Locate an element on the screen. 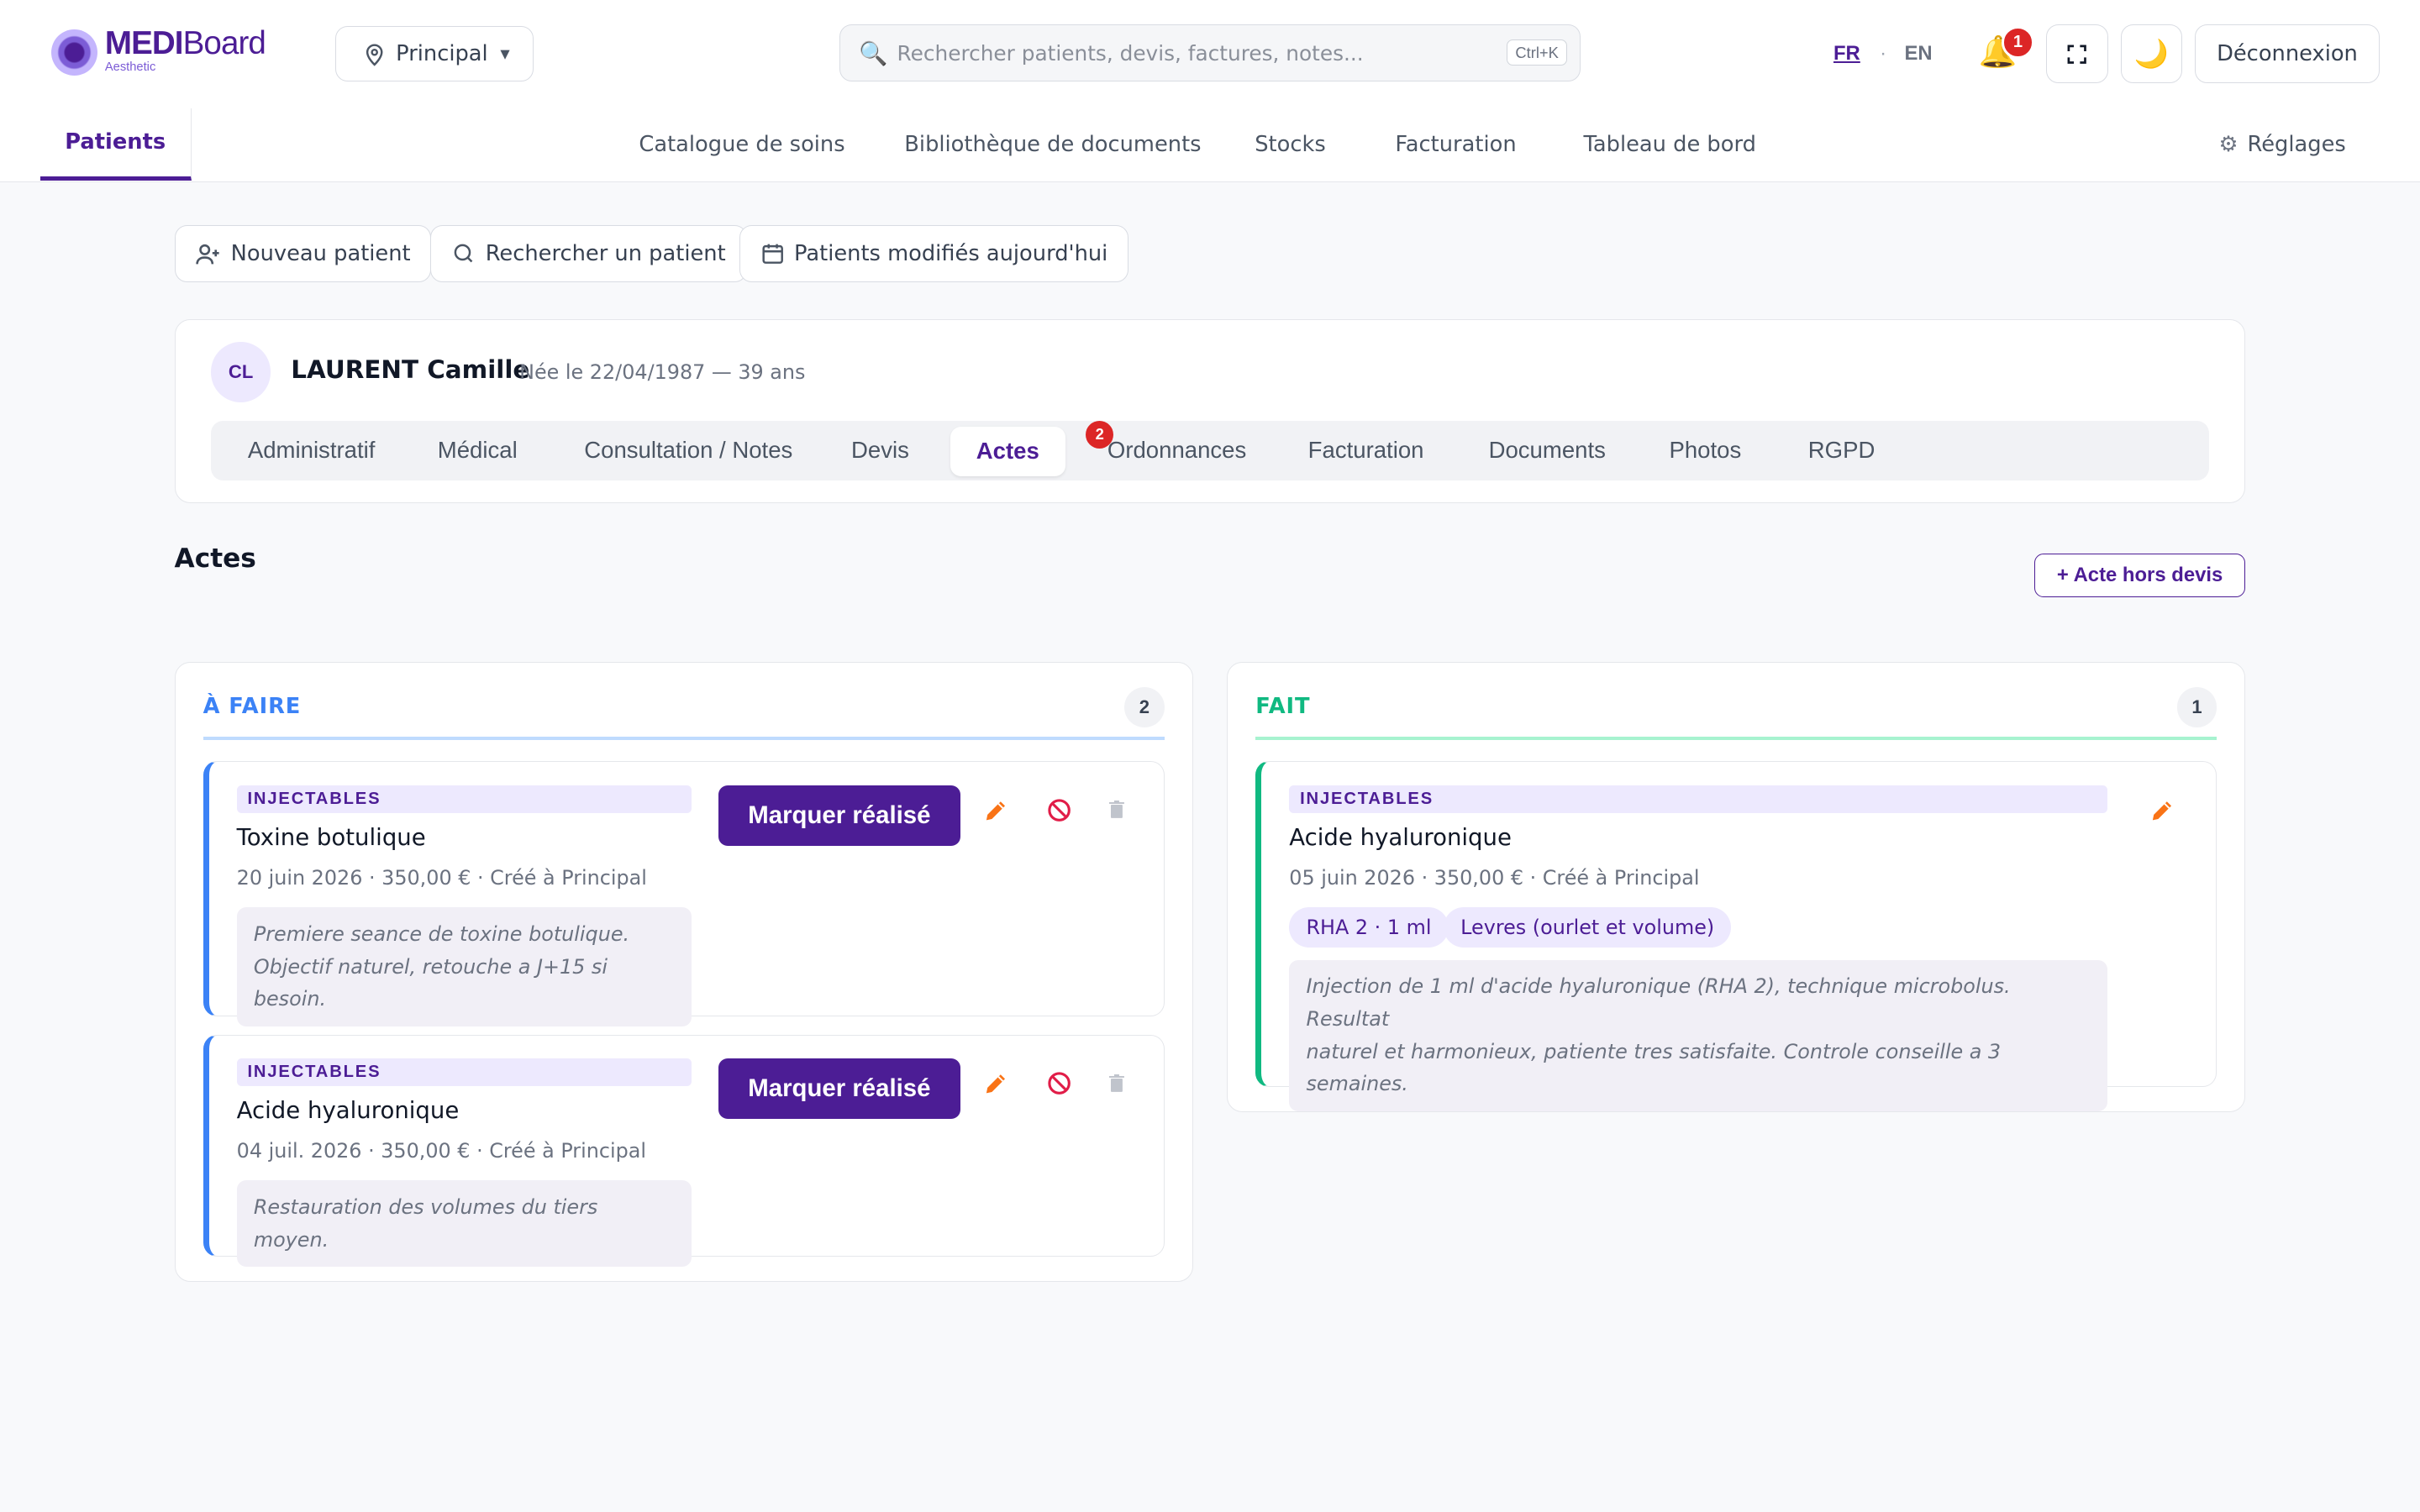 Image resolution: width=2420 pixels, height=1512 pixels. done-count-badge: 1 is located at coordinates (2196, 707).